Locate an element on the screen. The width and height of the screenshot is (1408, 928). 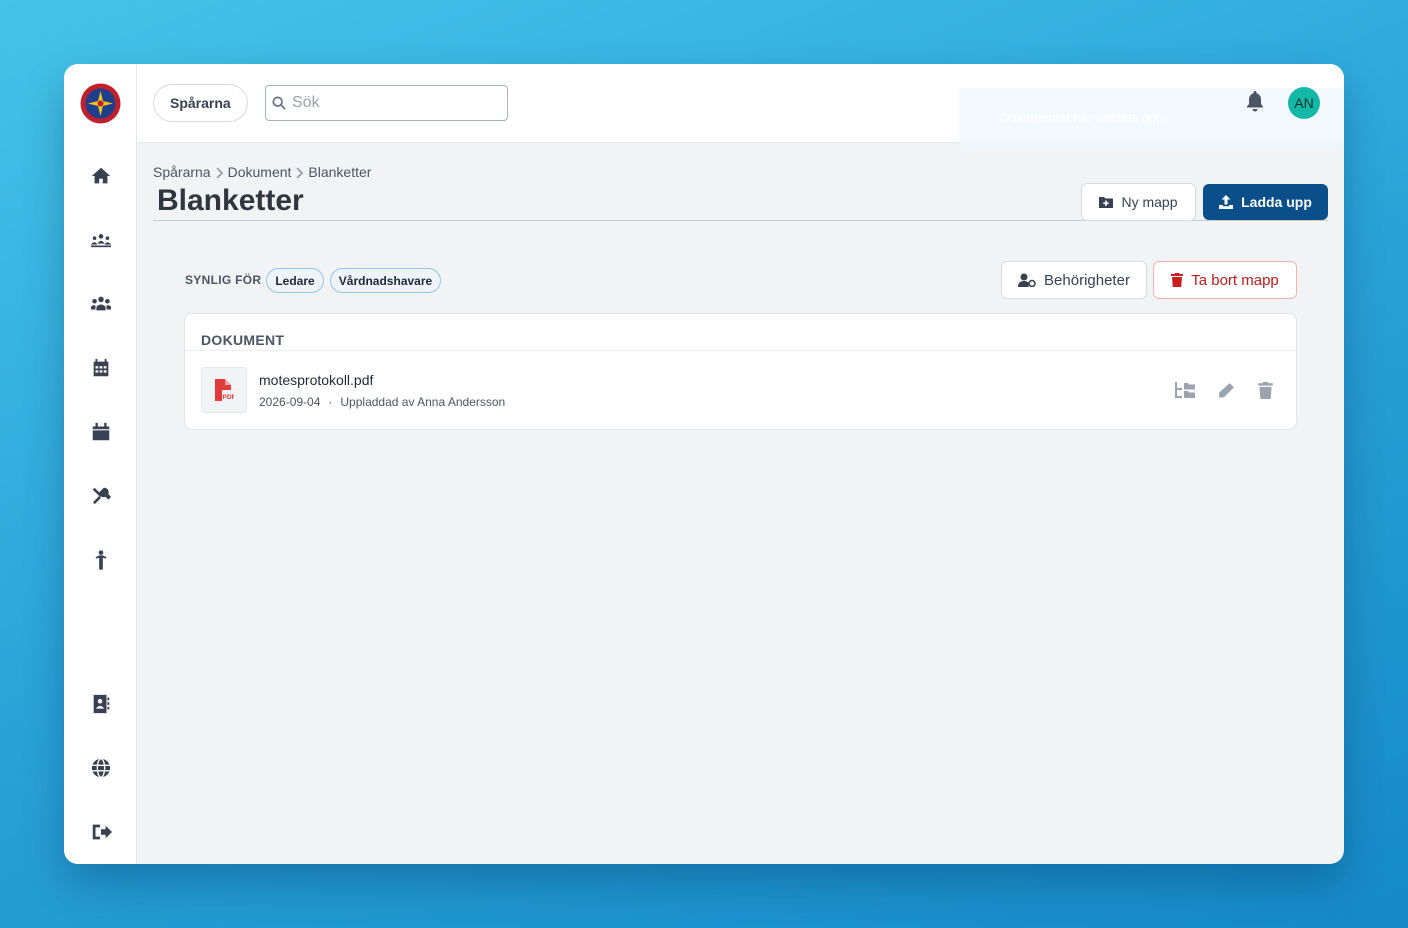
new-folder-button: Ny mapp is located at coordinates (1138, 202).